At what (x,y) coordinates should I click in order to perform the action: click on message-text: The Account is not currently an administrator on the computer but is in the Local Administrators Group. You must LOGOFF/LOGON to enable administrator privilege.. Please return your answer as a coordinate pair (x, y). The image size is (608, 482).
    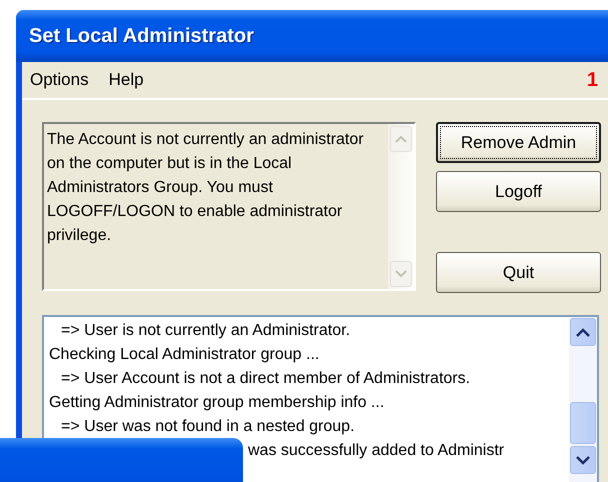
    Looking at the image, I should click on (205, 188).